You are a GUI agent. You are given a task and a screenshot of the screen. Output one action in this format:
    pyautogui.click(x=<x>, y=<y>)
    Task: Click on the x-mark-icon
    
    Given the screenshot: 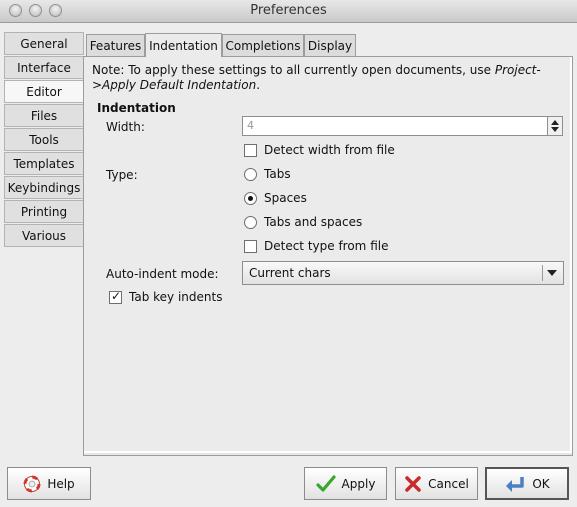 What is the action you would take?
    pyautogui.click(x=413, y=484)
    